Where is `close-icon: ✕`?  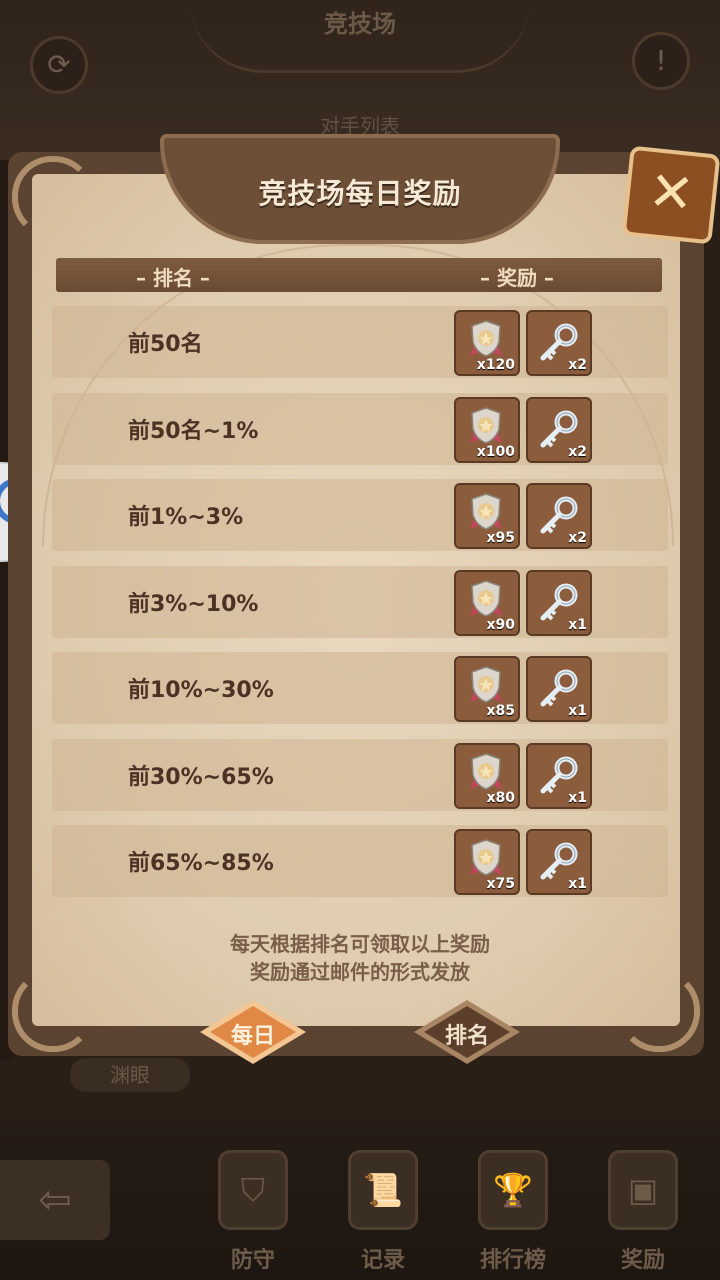 close-icon: ✕ is located at coordinates (671, 192).